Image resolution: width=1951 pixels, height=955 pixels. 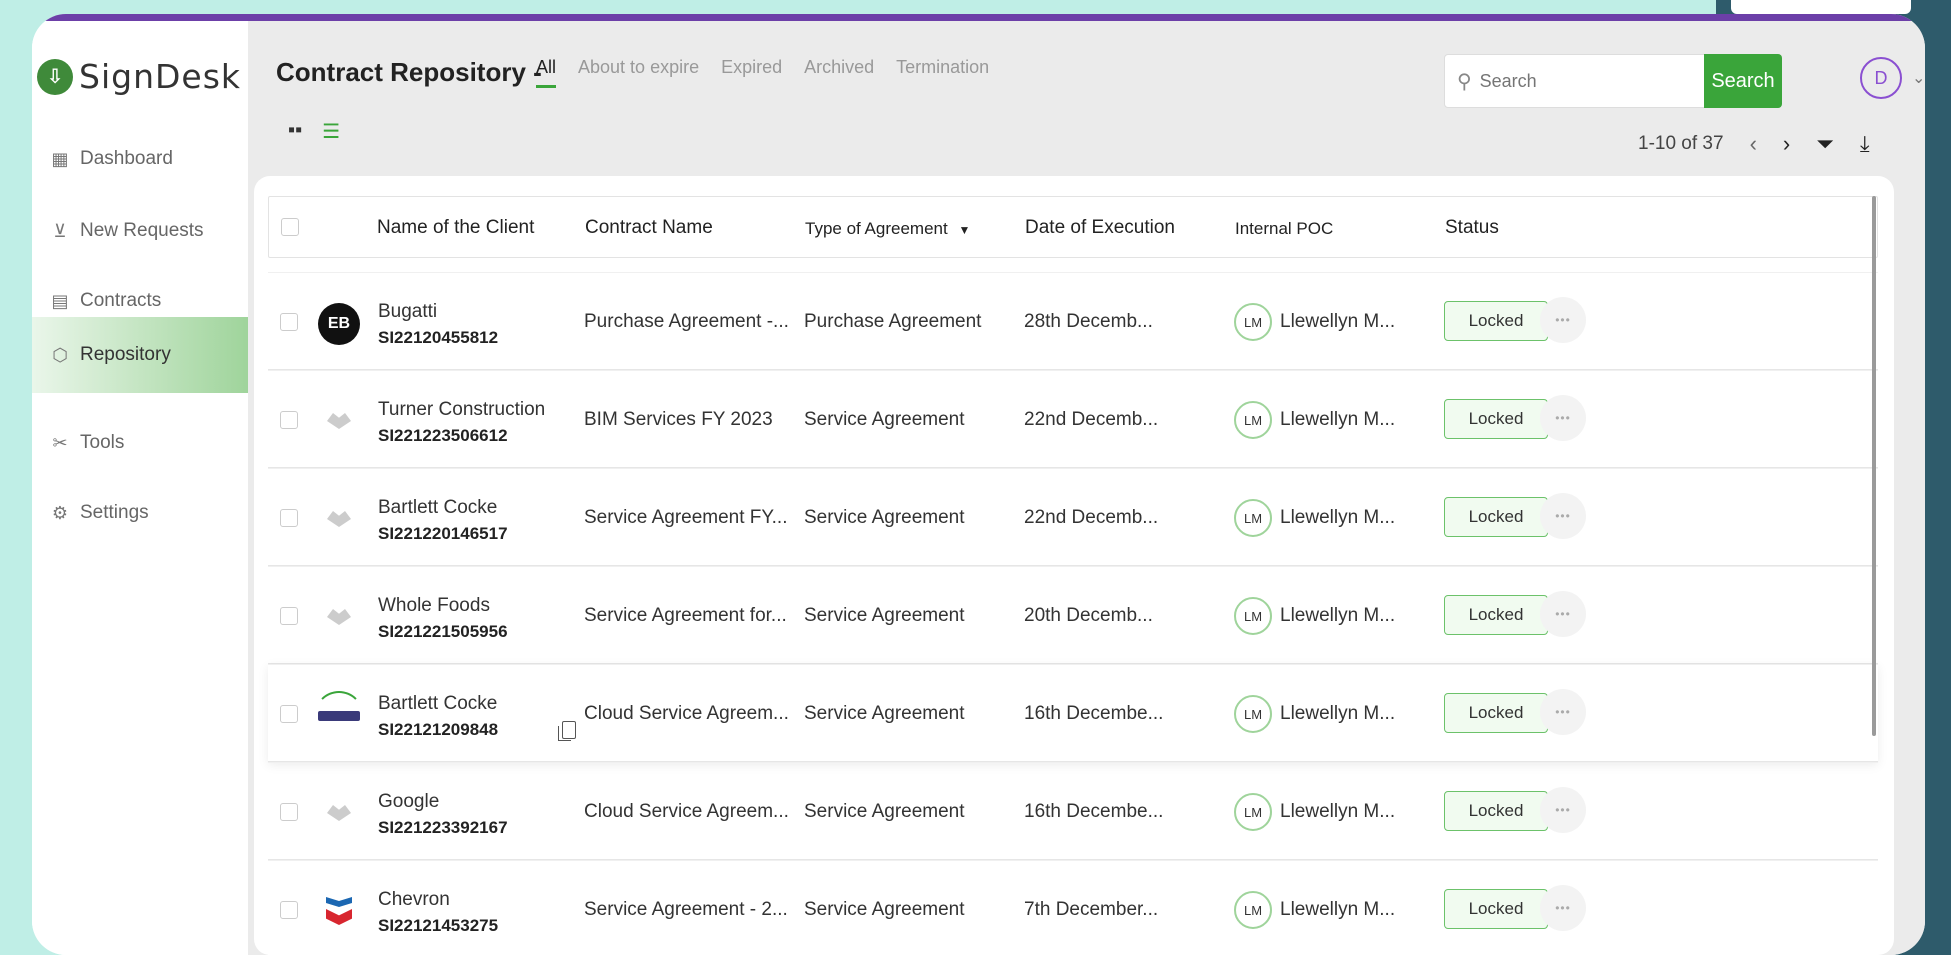 I want to click on column-header-type-label: Type of Agreement, so click(x=876, y=228).